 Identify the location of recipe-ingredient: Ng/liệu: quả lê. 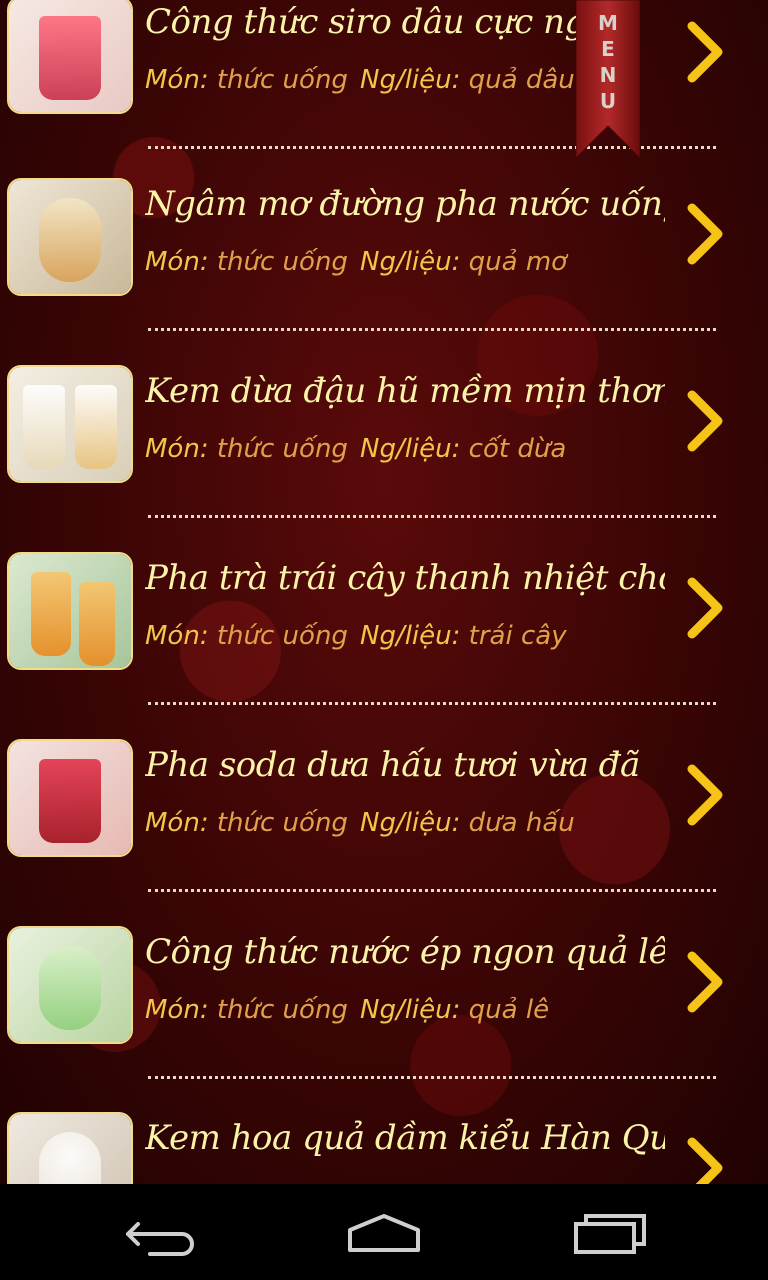
(455, 1010).